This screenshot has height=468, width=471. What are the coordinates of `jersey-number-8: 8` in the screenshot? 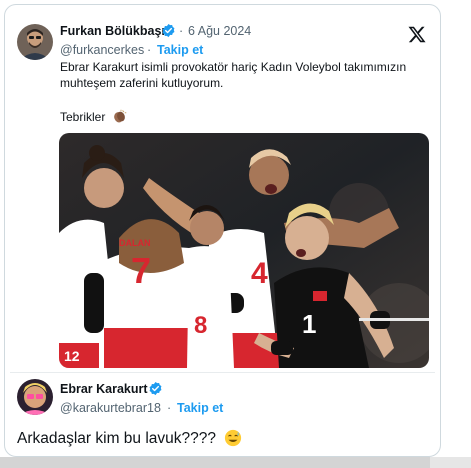 It's located at (200, 325).